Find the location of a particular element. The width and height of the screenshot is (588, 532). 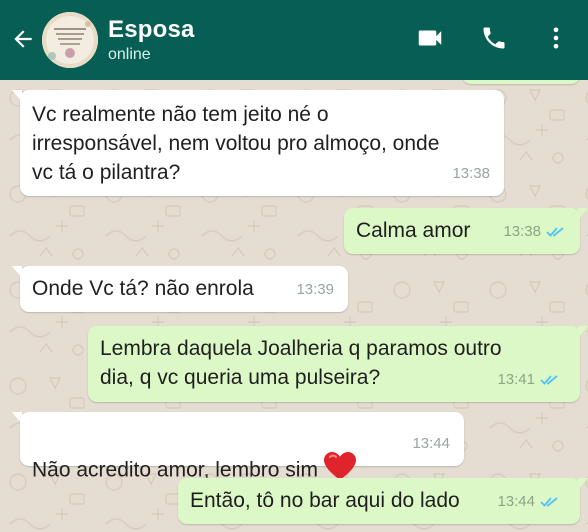

voice-call-button is located at coordinates (494, 40).